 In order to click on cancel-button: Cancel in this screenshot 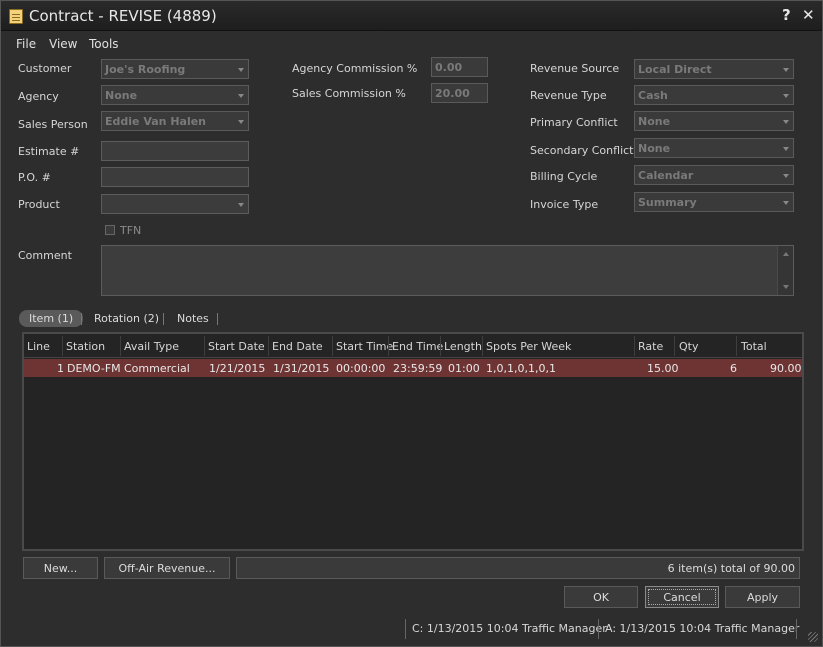, I will do `click(682, 597)`.